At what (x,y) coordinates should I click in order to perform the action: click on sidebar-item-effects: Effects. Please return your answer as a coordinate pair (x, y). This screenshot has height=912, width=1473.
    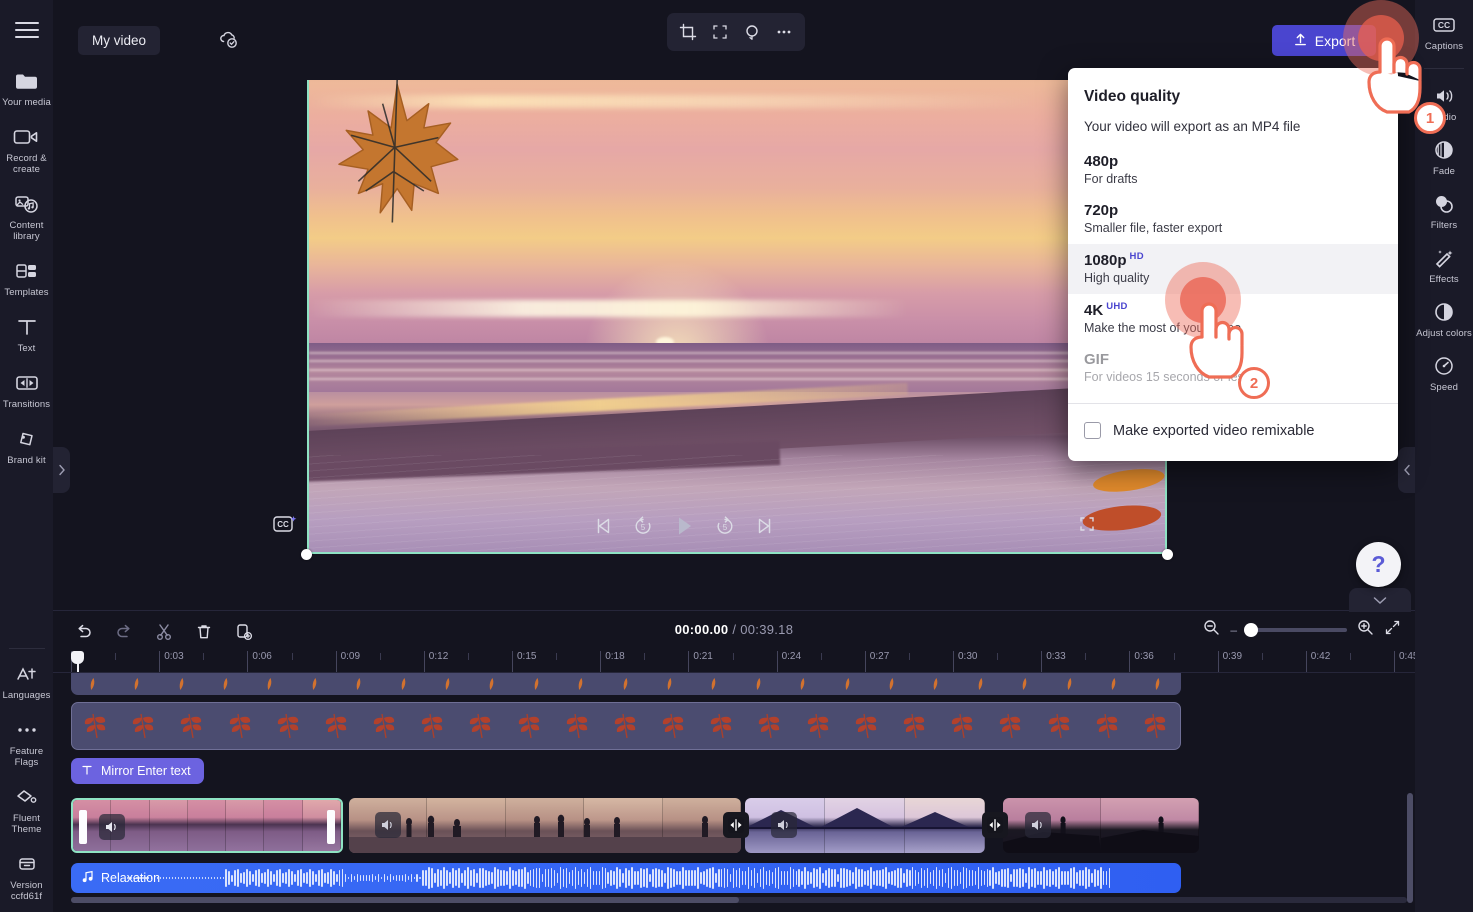
    Looking at the image, I should click on (1444, 265).